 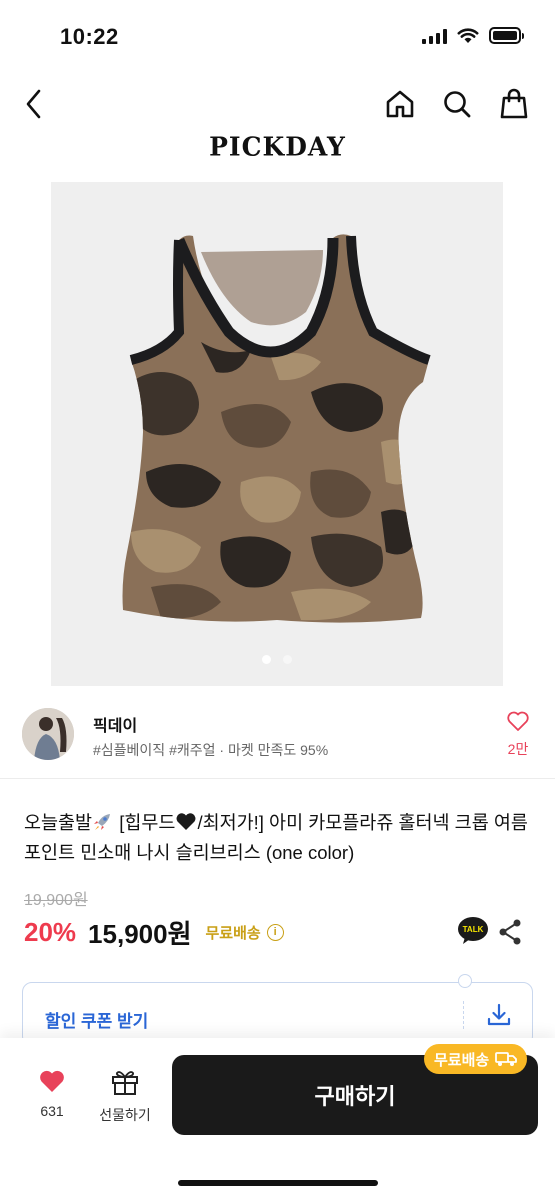 I want to click on seller-tags: #심플베이직 #캐주얼 · 마켓 만족도 95%, so click(x=211, y=750).